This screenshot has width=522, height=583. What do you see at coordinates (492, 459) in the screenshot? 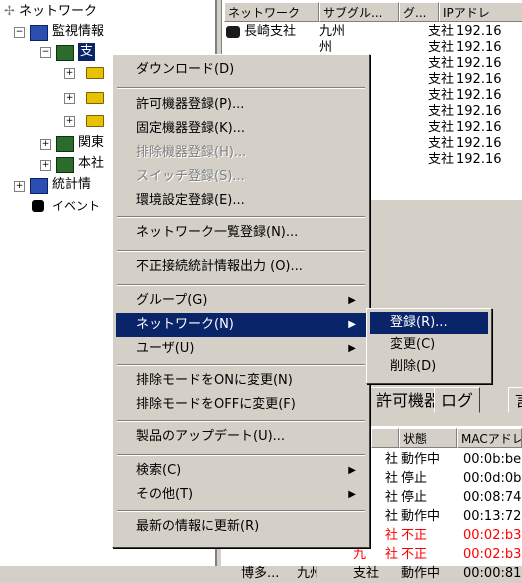
I see `table-cell-mac: 00:0b:be` at bounding box center [492, 459].